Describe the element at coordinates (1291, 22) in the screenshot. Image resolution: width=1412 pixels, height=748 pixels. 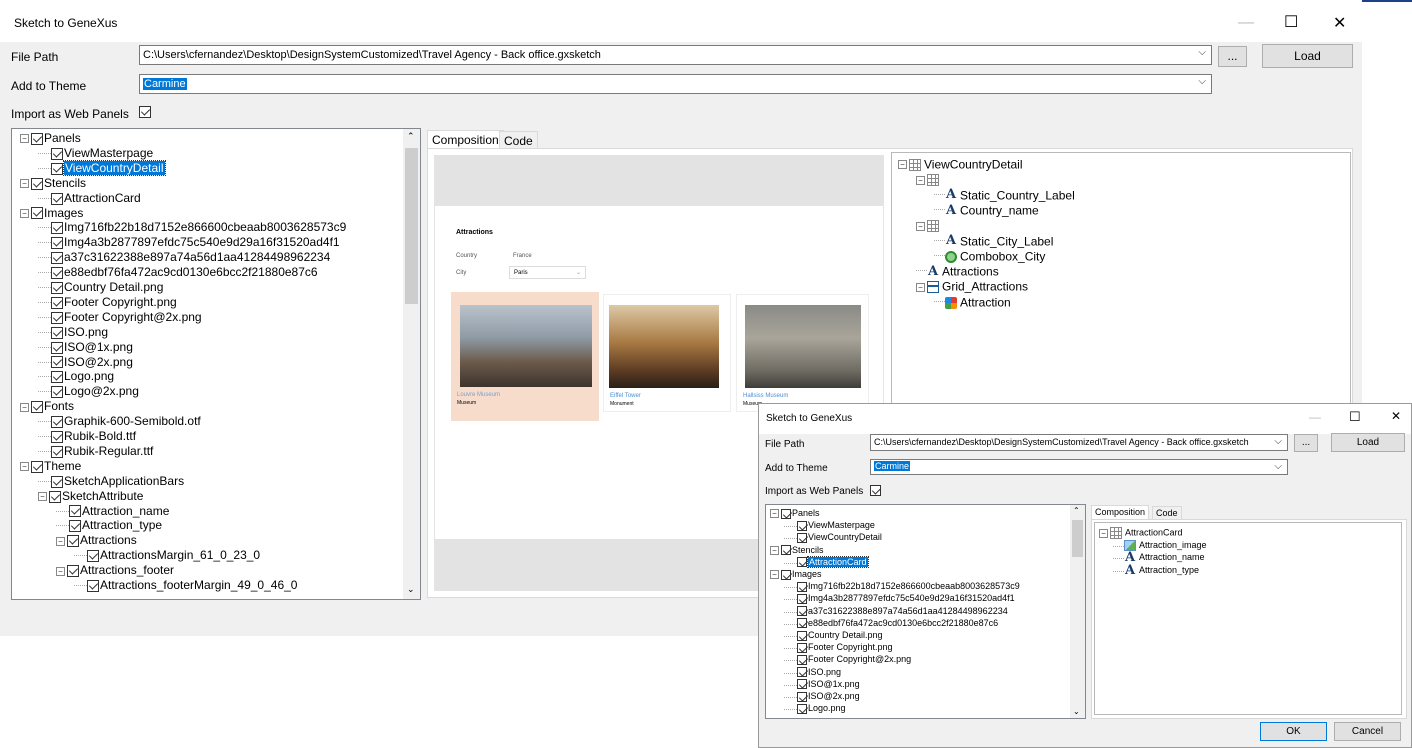
I see `maximize-button: ☐` at that location.